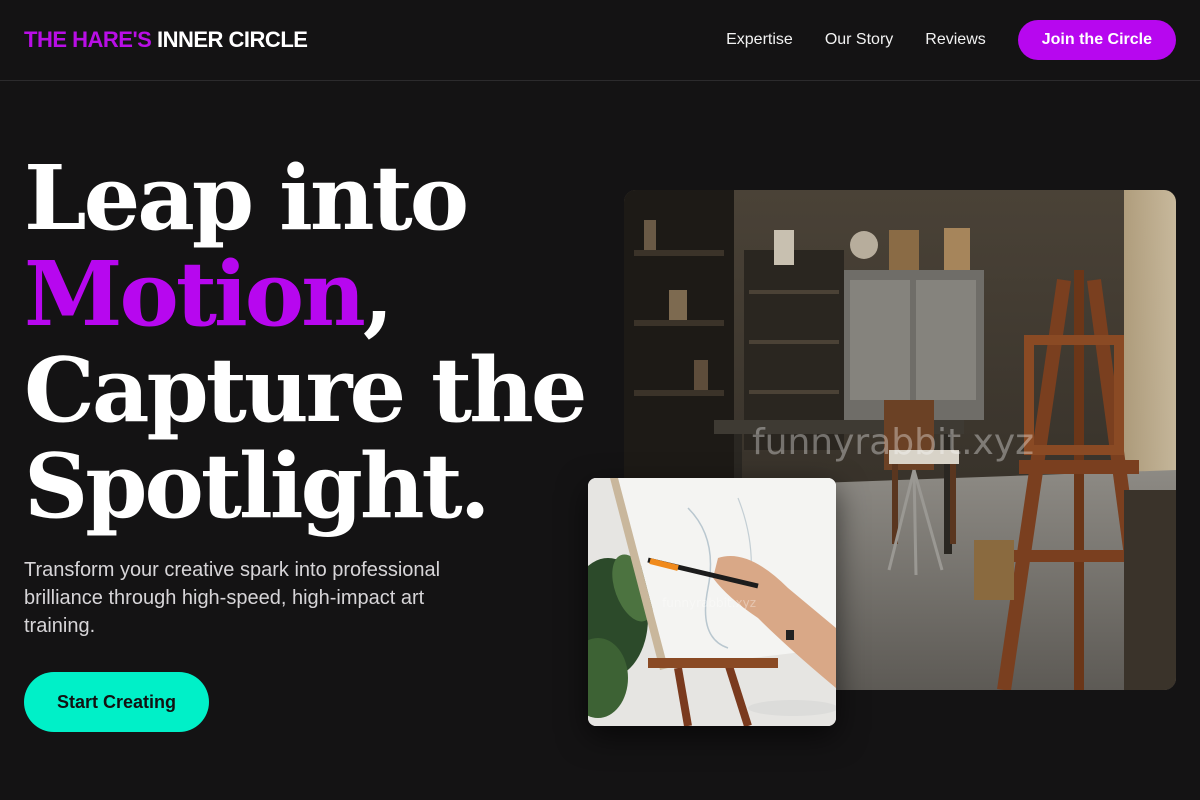 Image resolution: width=1200 pixels, height=800 pixels. I want to click on hero-title-comma: ,, so click(378, 293).